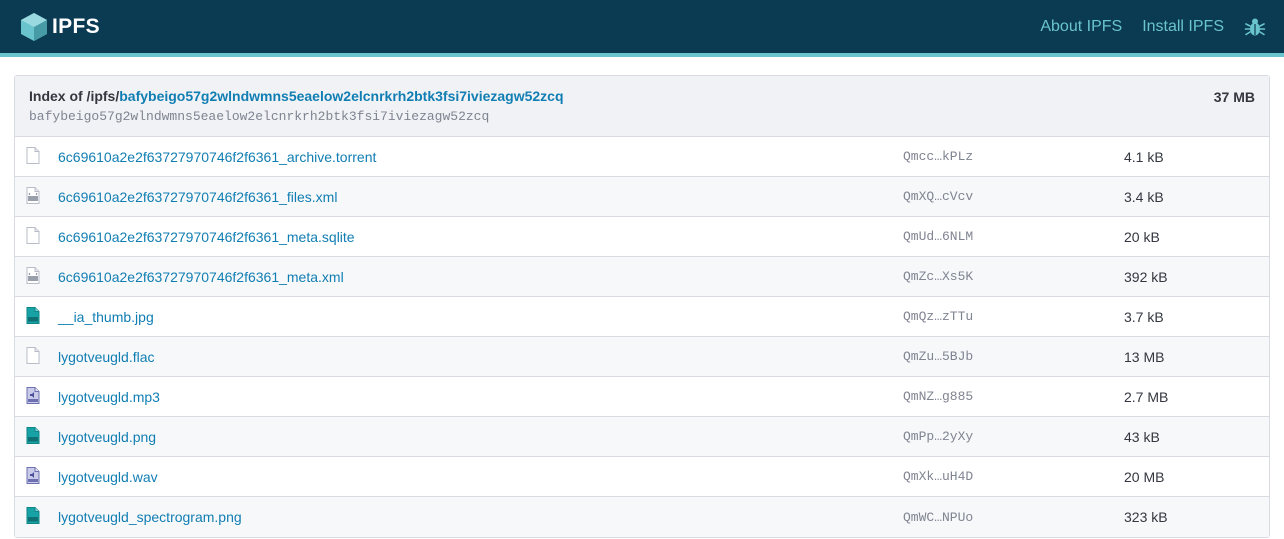 The image size is (1284, 539). I want to click on install-ipfs-link: Install IPFS, so click(1183, 27).